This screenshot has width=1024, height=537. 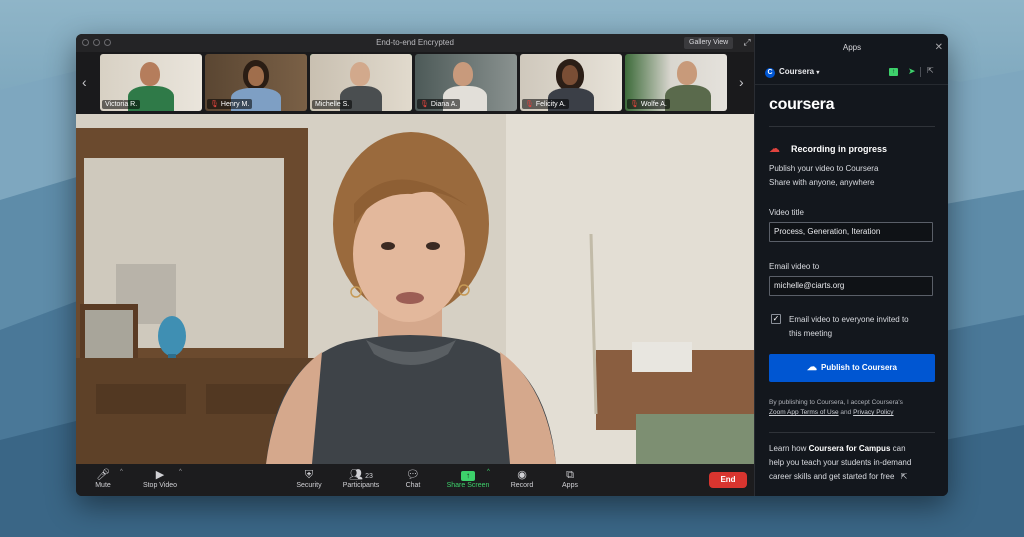 What do you see at coordinates (824, 168) in the screenshot?
I see `recording-description-line1: Publish your video to Coursera` at bounding box center [824, 168].